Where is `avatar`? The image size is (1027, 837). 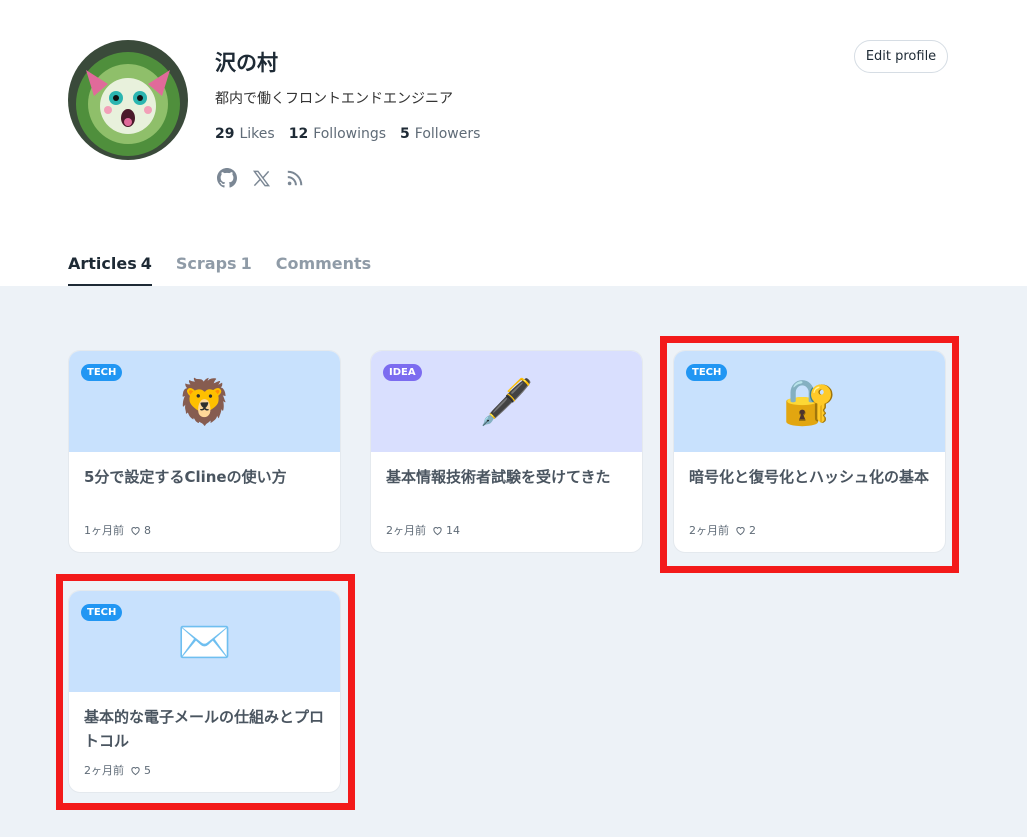 avatar is located at coordinates (128, 100).